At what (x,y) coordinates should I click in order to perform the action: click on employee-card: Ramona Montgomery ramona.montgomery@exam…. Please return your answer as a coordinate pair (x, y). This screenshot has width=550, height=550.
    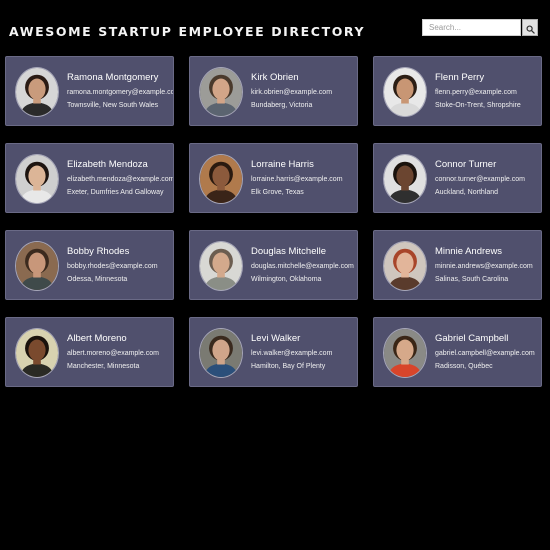
    Looking at the image, I should click on (89, 91).